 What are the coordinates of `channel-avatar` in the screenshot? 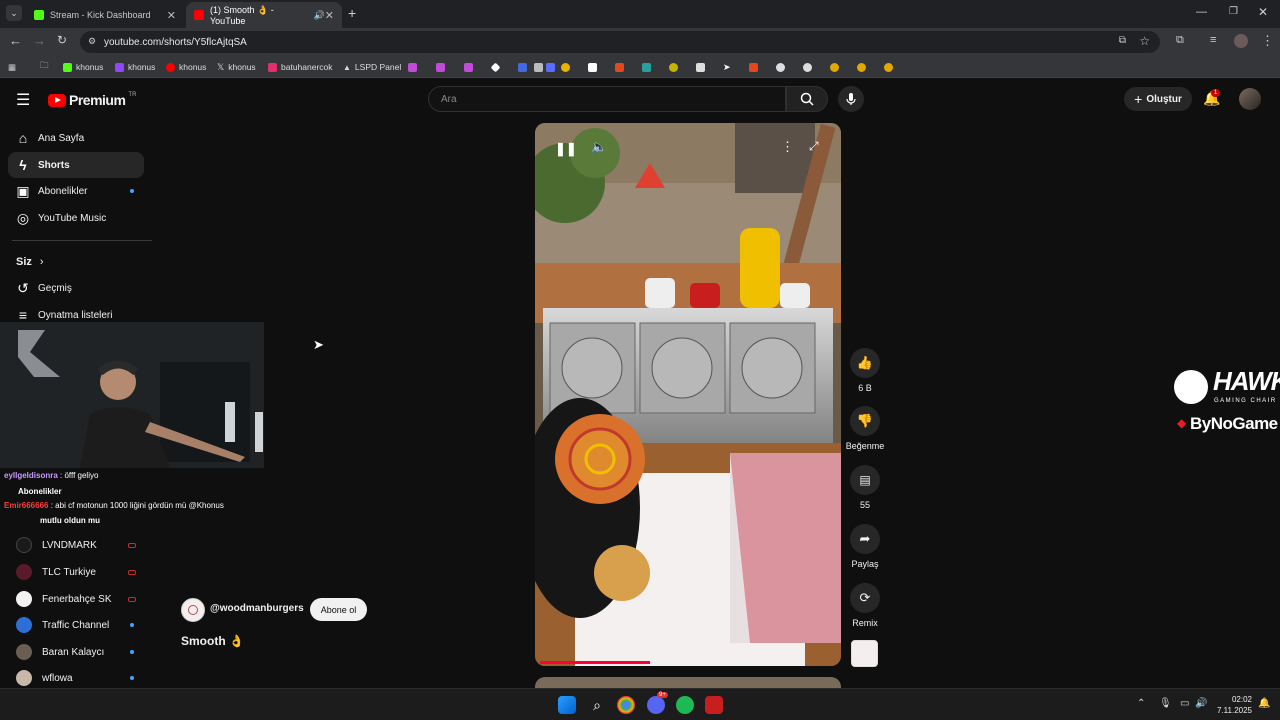 It's located at (193, 610).